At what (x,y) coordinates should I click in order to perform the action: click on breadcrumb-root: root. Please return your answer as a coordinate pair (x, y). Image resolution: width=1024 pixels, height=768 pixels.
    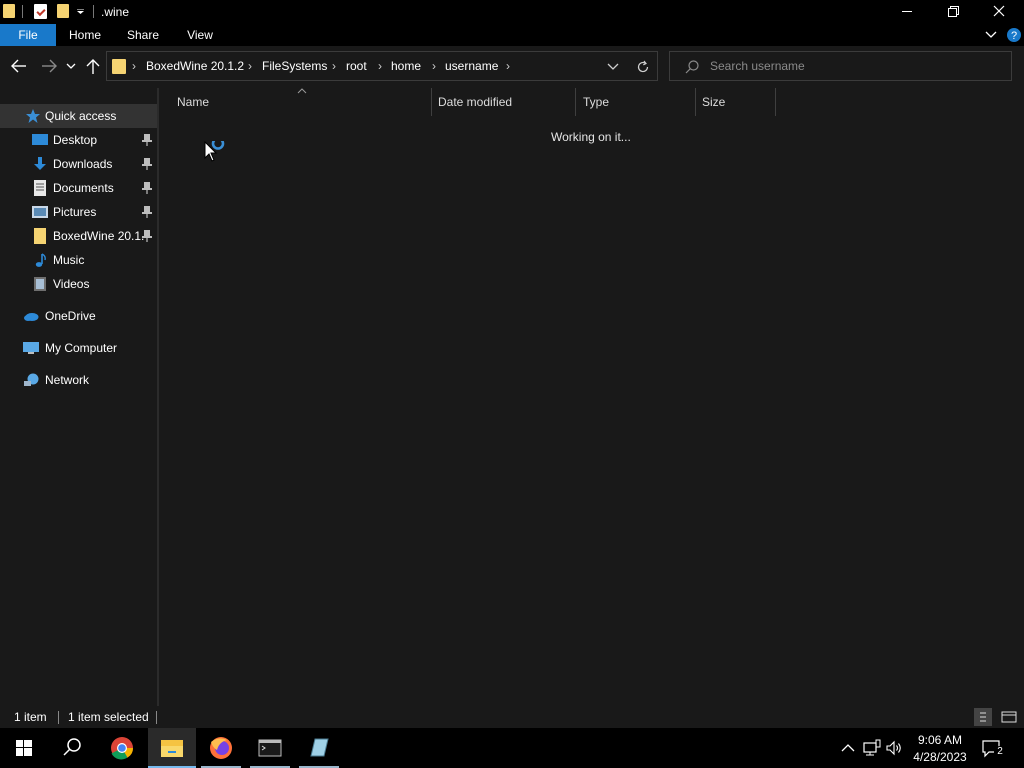
    Looking at the image, I should click on (356, 66).